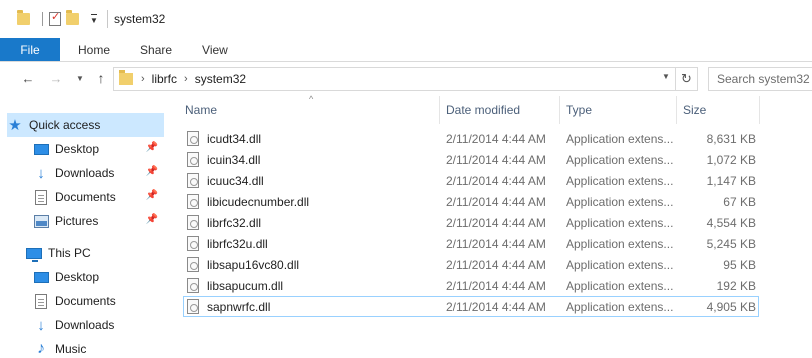 The width and height of the screenshot is (812, 358). I want to click on file-name: libicudecnumber.dll, so click(258, 201).